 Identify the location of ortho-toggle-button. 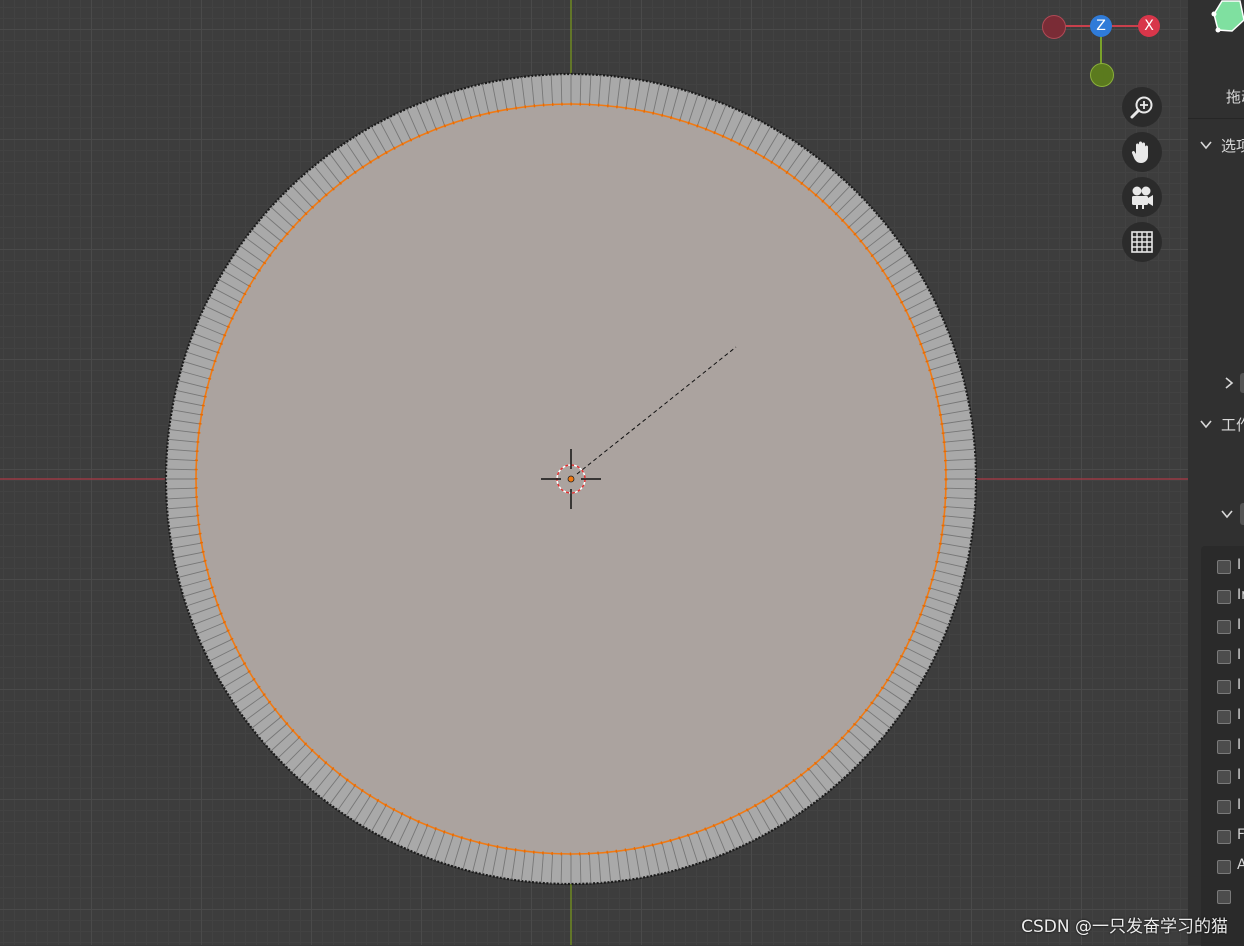
(1142, 242).